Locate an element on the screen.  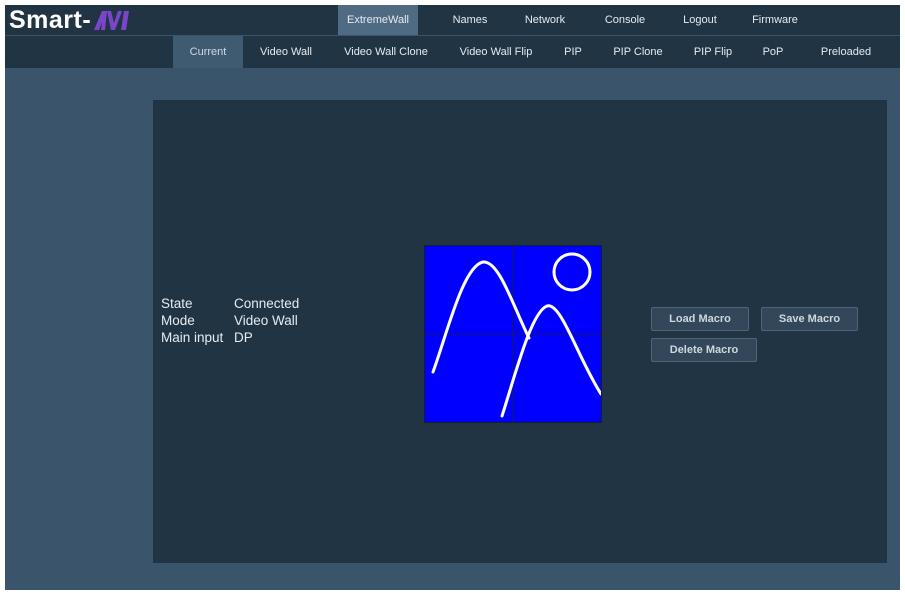
tab-video-wall: Video Wall is located at coordinates (286, 52).